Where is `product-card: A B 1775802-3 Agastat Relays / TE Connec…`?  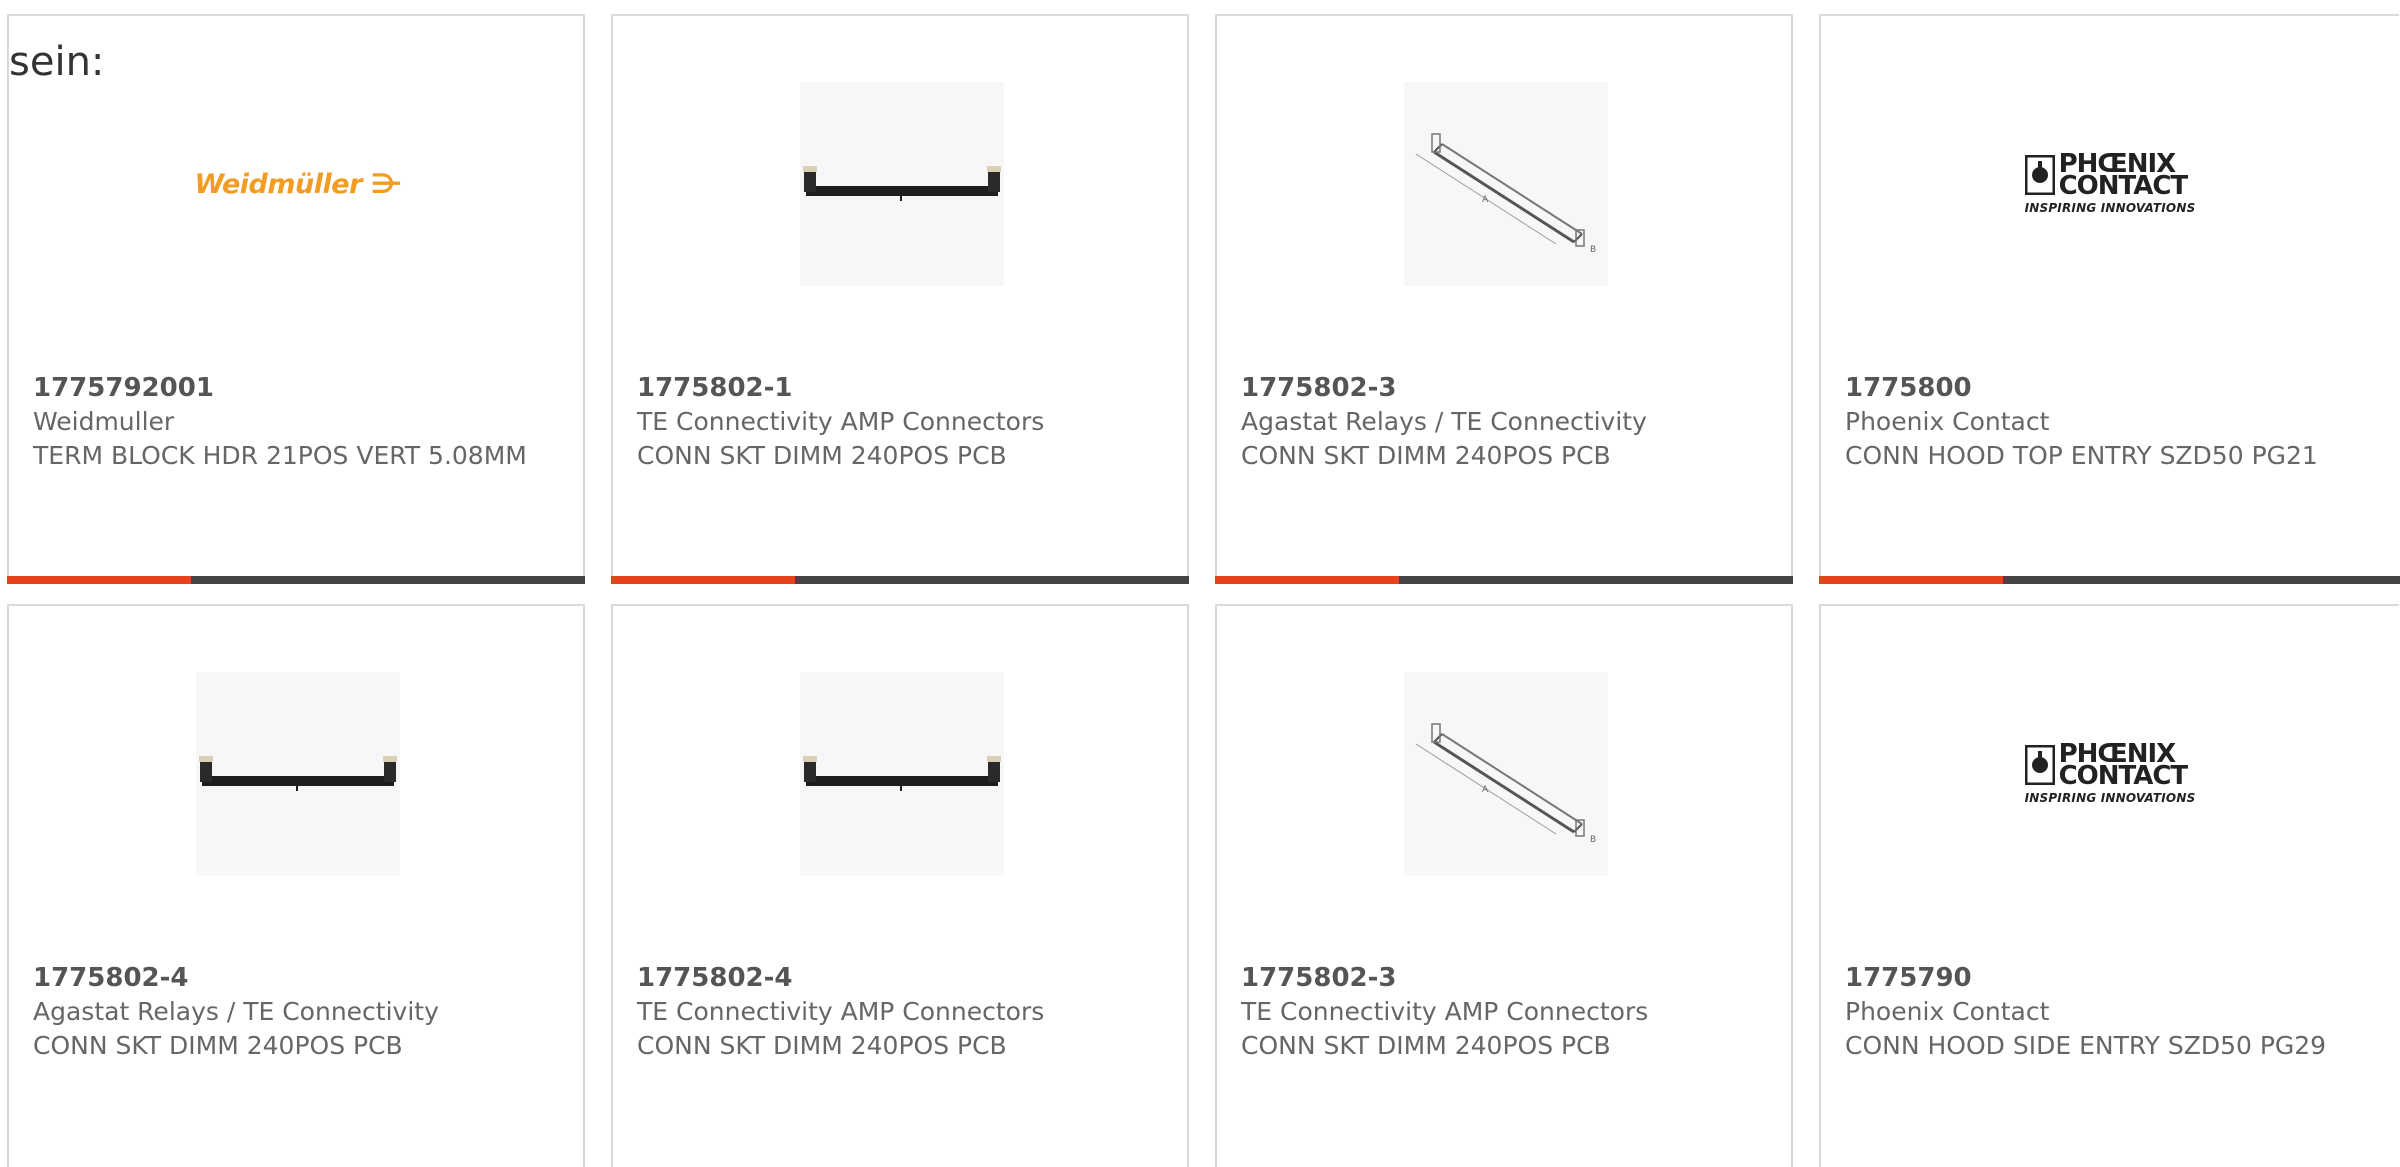
product-card: A B 1775802-3 Agastat Relays / TE Connec… is located at coordinates (1504, 299).